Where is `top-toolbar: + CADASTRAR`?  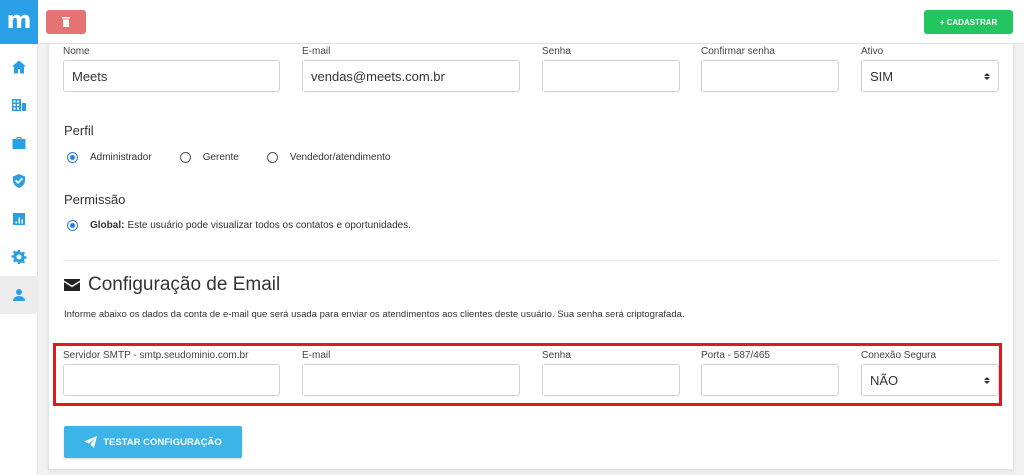 top-toolbar: + CADASTRAR is located at coordinates (531, 22).